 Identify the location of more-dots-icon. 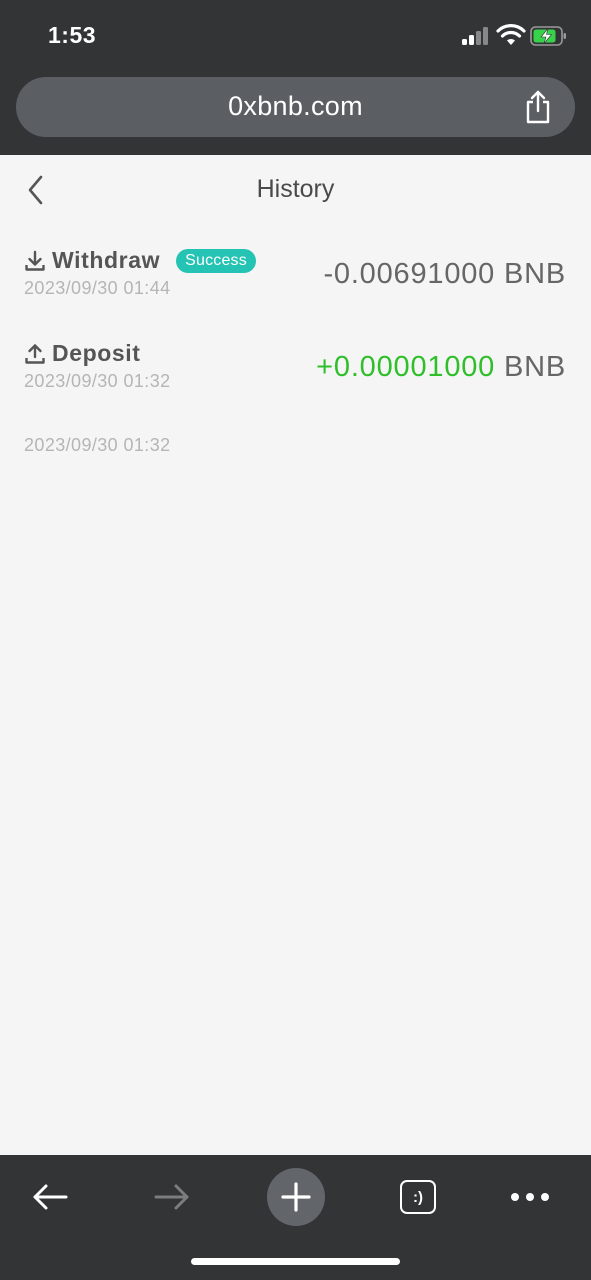
(530, 1197).